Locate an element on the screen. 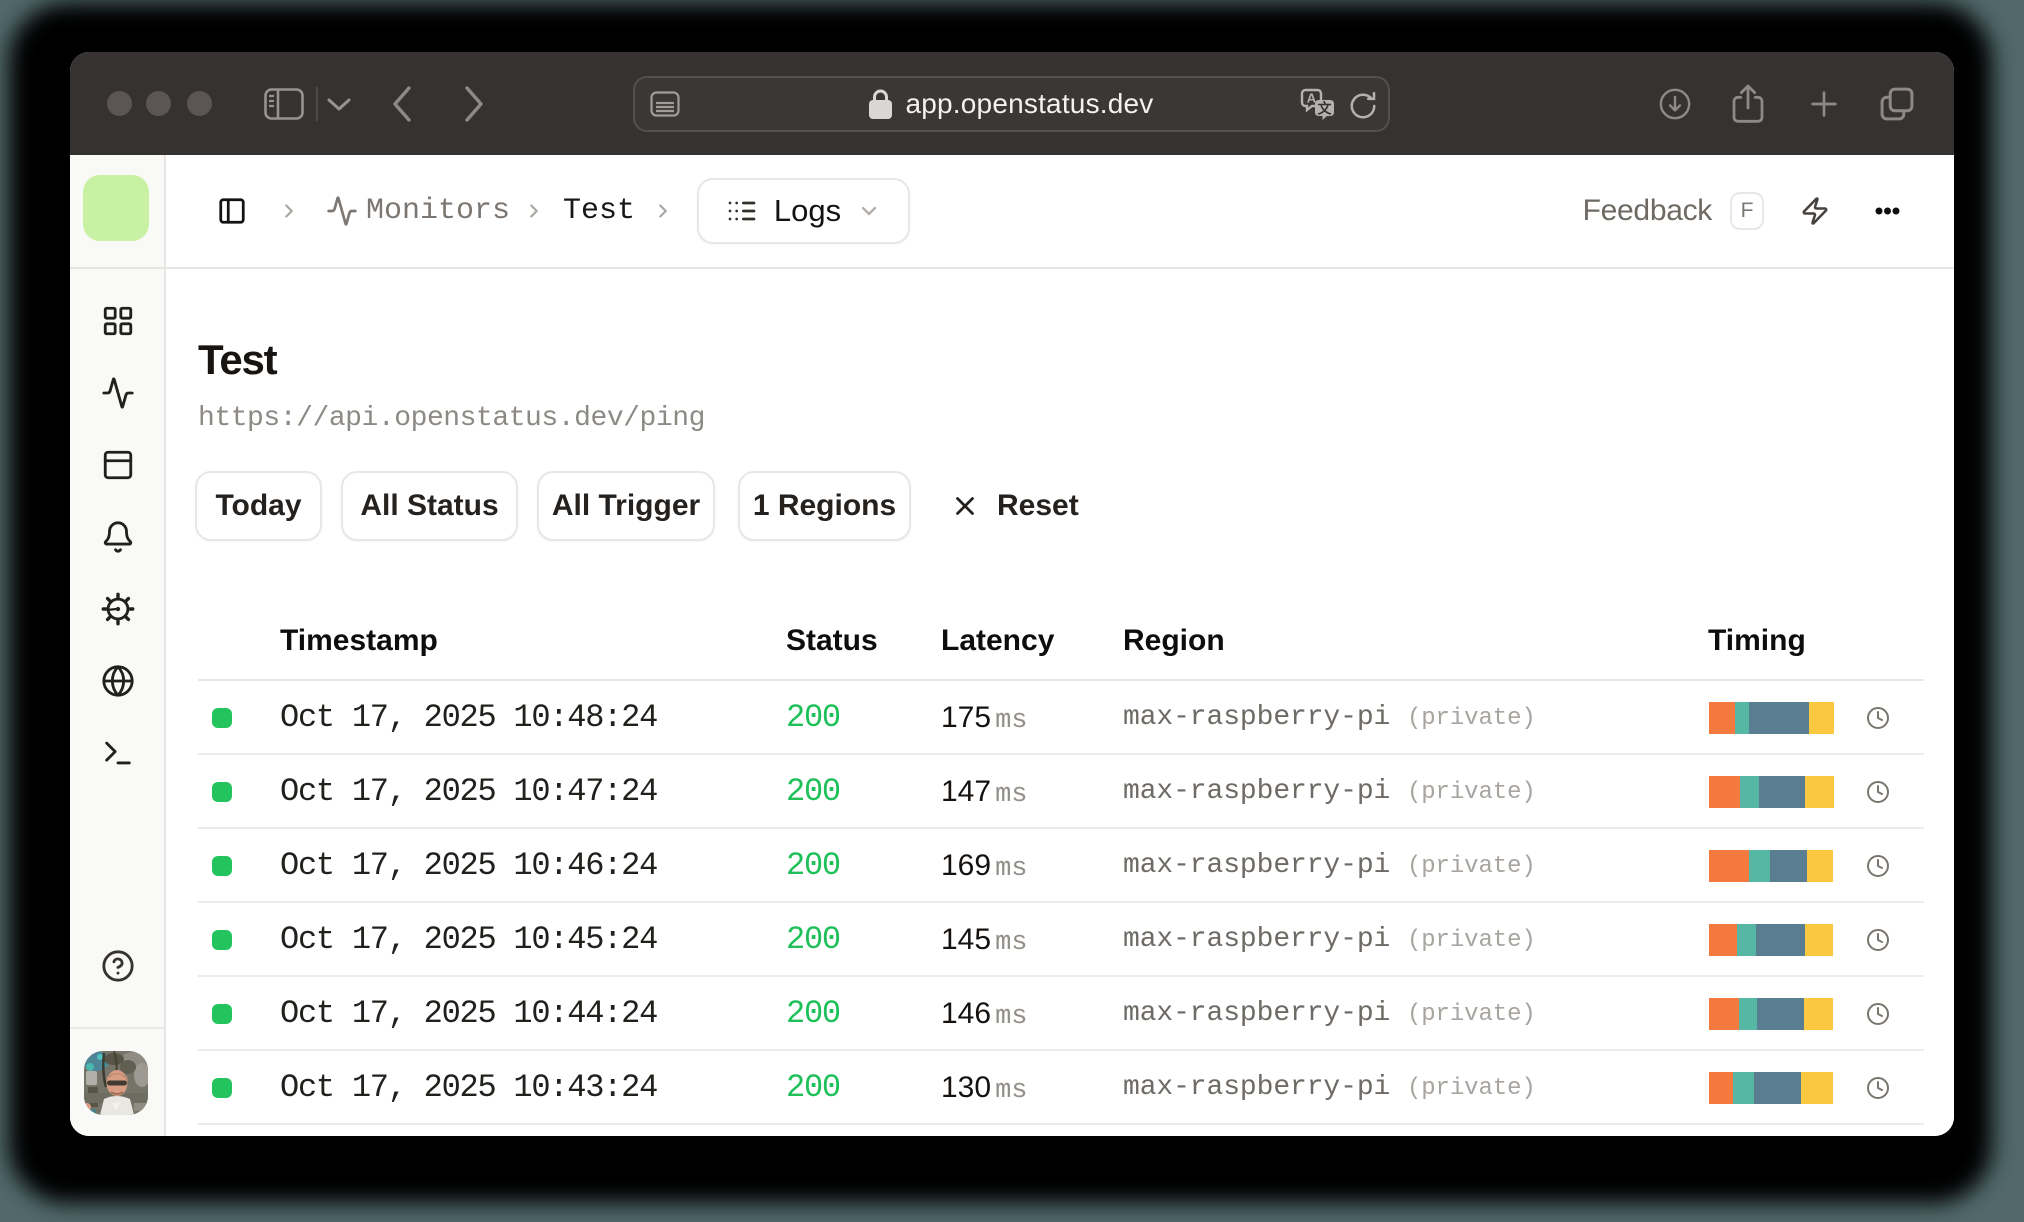 The image size is (2024, 1222). svg-text: 文 is located at coordinates (1325, 109).